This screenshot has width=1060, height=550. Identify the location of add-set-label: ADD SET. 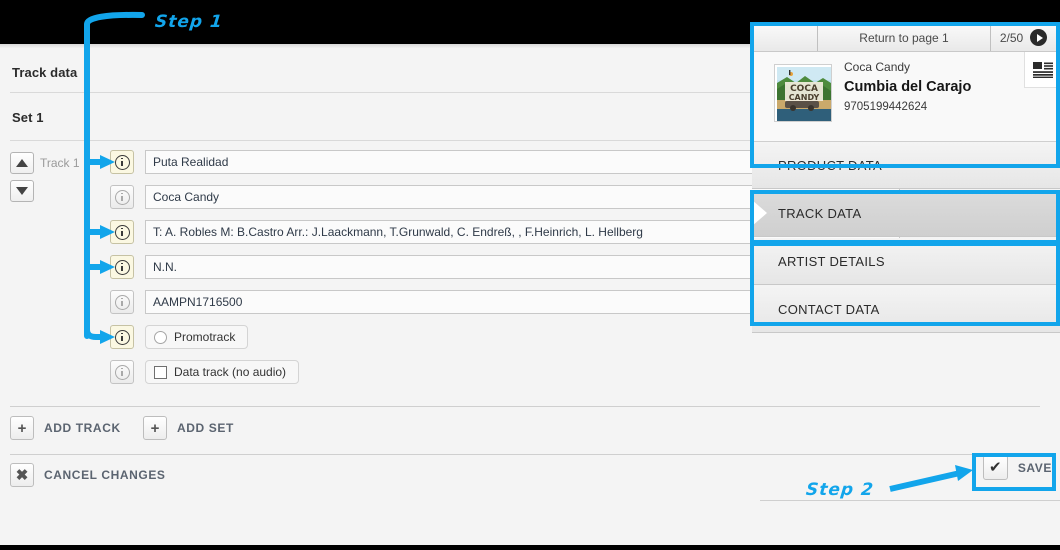
(205, 428).